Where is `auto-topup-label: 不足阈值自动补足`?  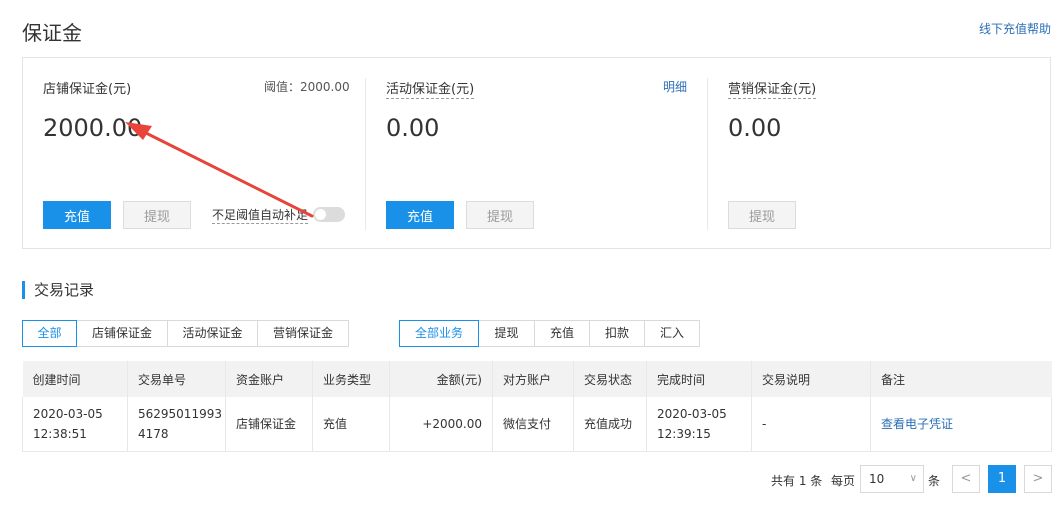
auto-topup-label: 不足阈值自动补足 is located at coordinates (260, 216).